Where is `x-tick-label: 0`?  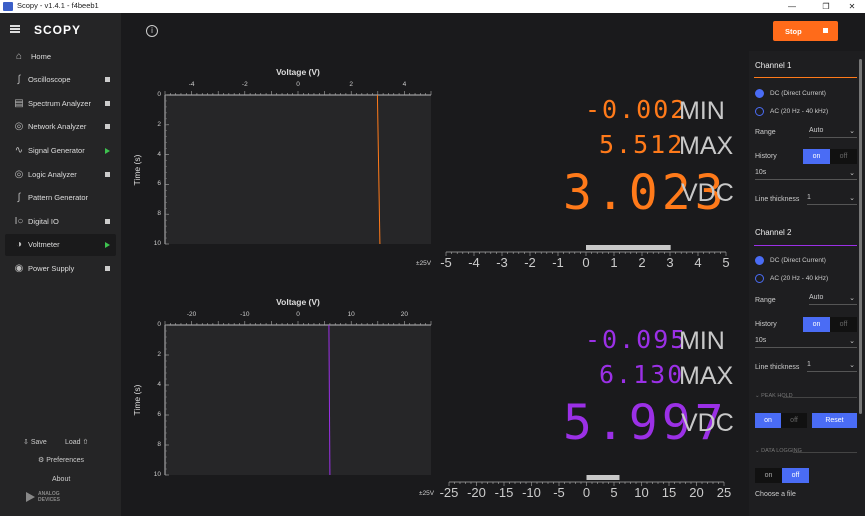 x-tick-label: 0 is located at coordinates (298, 84).